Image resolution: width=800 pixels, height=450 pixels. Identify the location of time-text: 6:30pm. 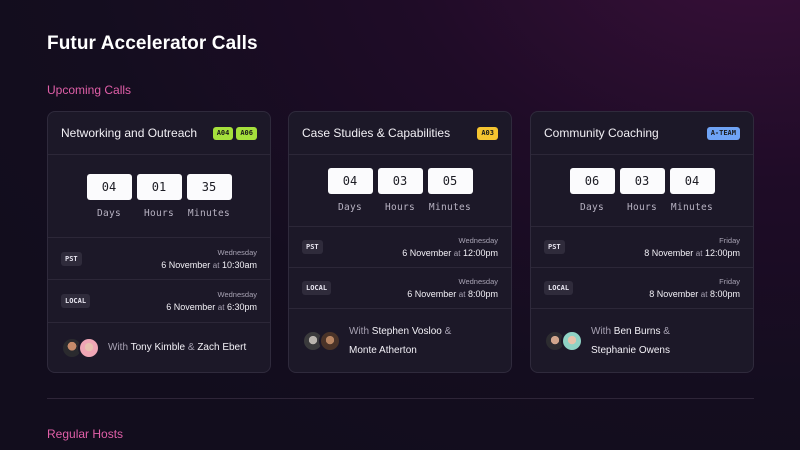
(241, 307).